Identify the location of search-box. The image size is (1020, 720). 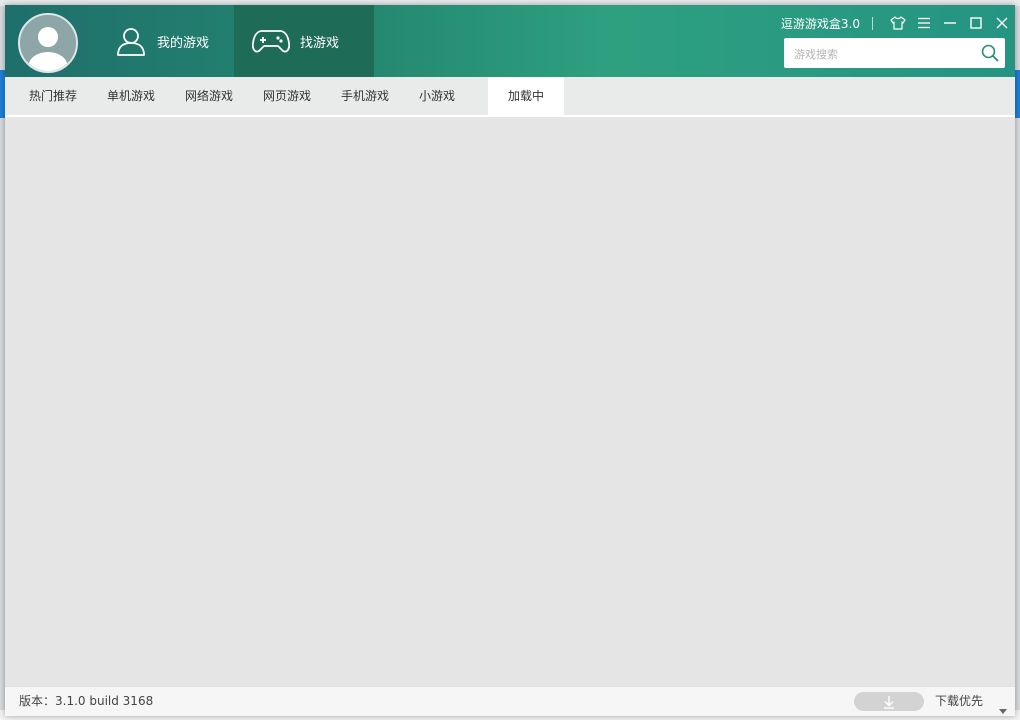
(894, 53).